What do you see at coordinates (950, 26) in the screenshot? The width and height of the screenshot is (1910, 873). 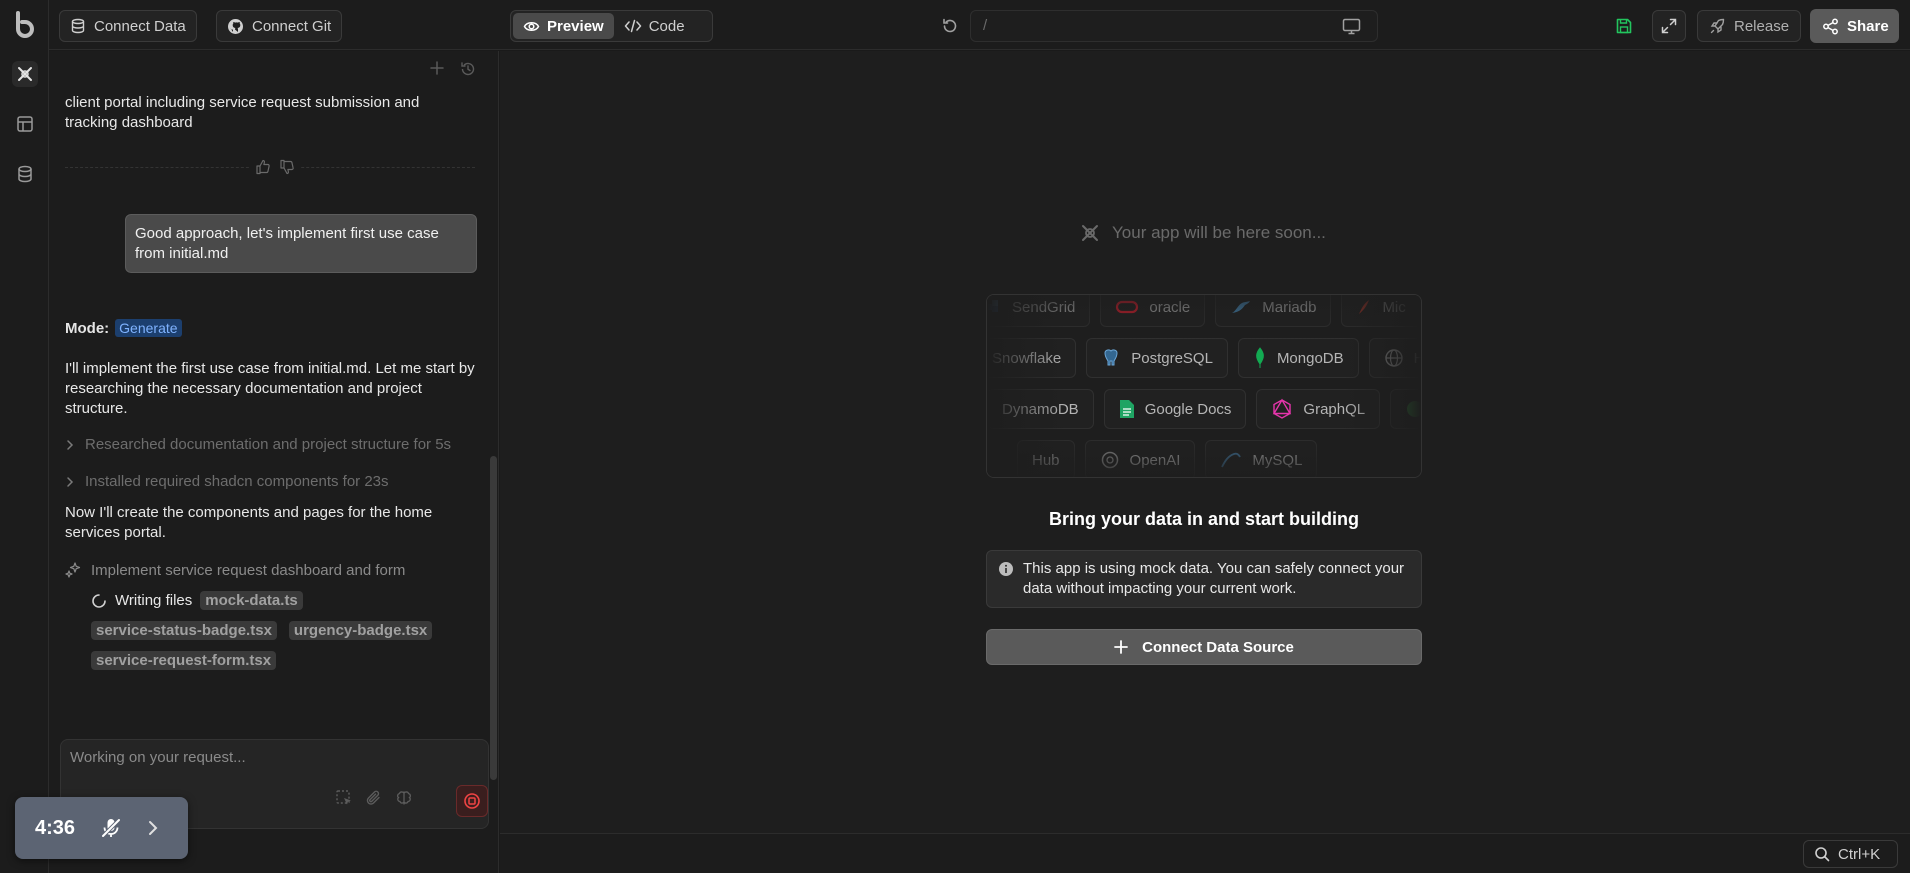 I see `refresh-icon` at bounding box center [950, 26].